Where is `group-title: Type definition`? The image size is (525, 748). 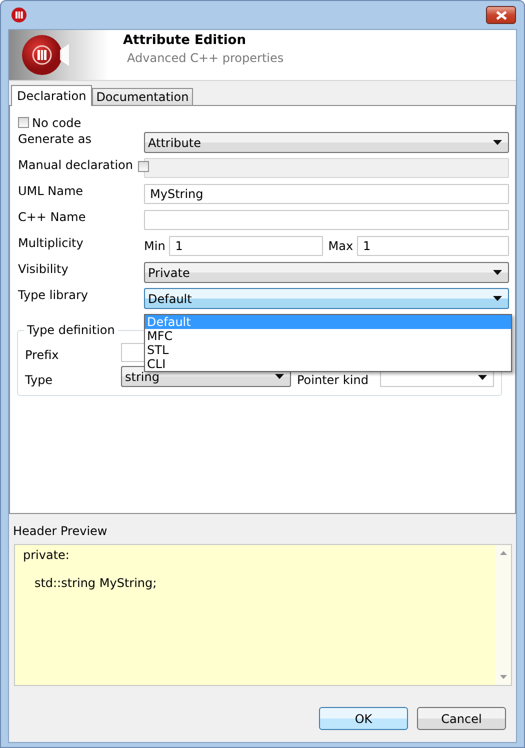 group-title: Type definition is located at coordinates (71, 330).